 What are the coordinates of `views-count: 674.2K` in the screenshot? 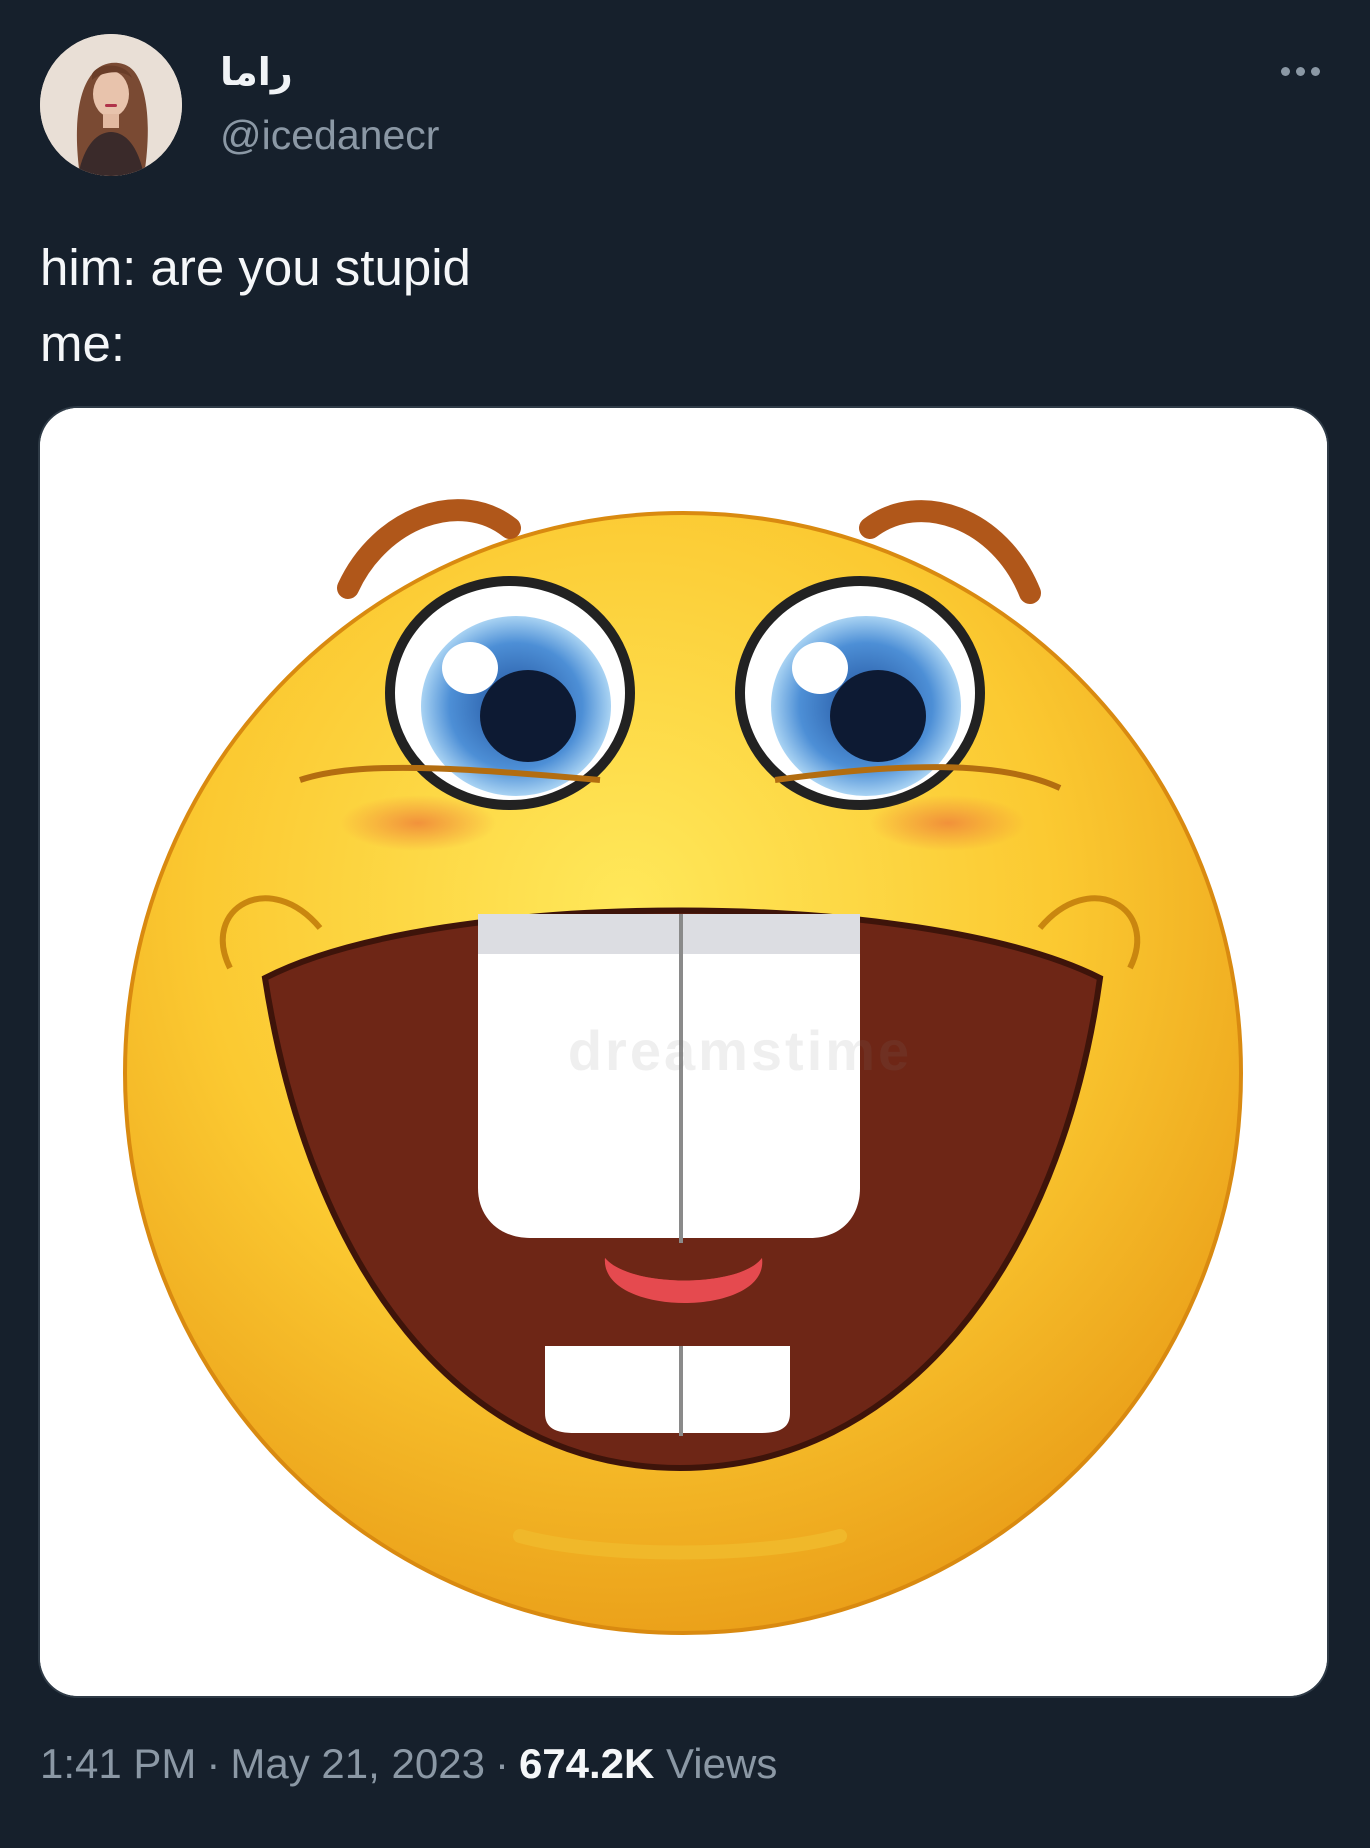 It's located at (586, 1763).